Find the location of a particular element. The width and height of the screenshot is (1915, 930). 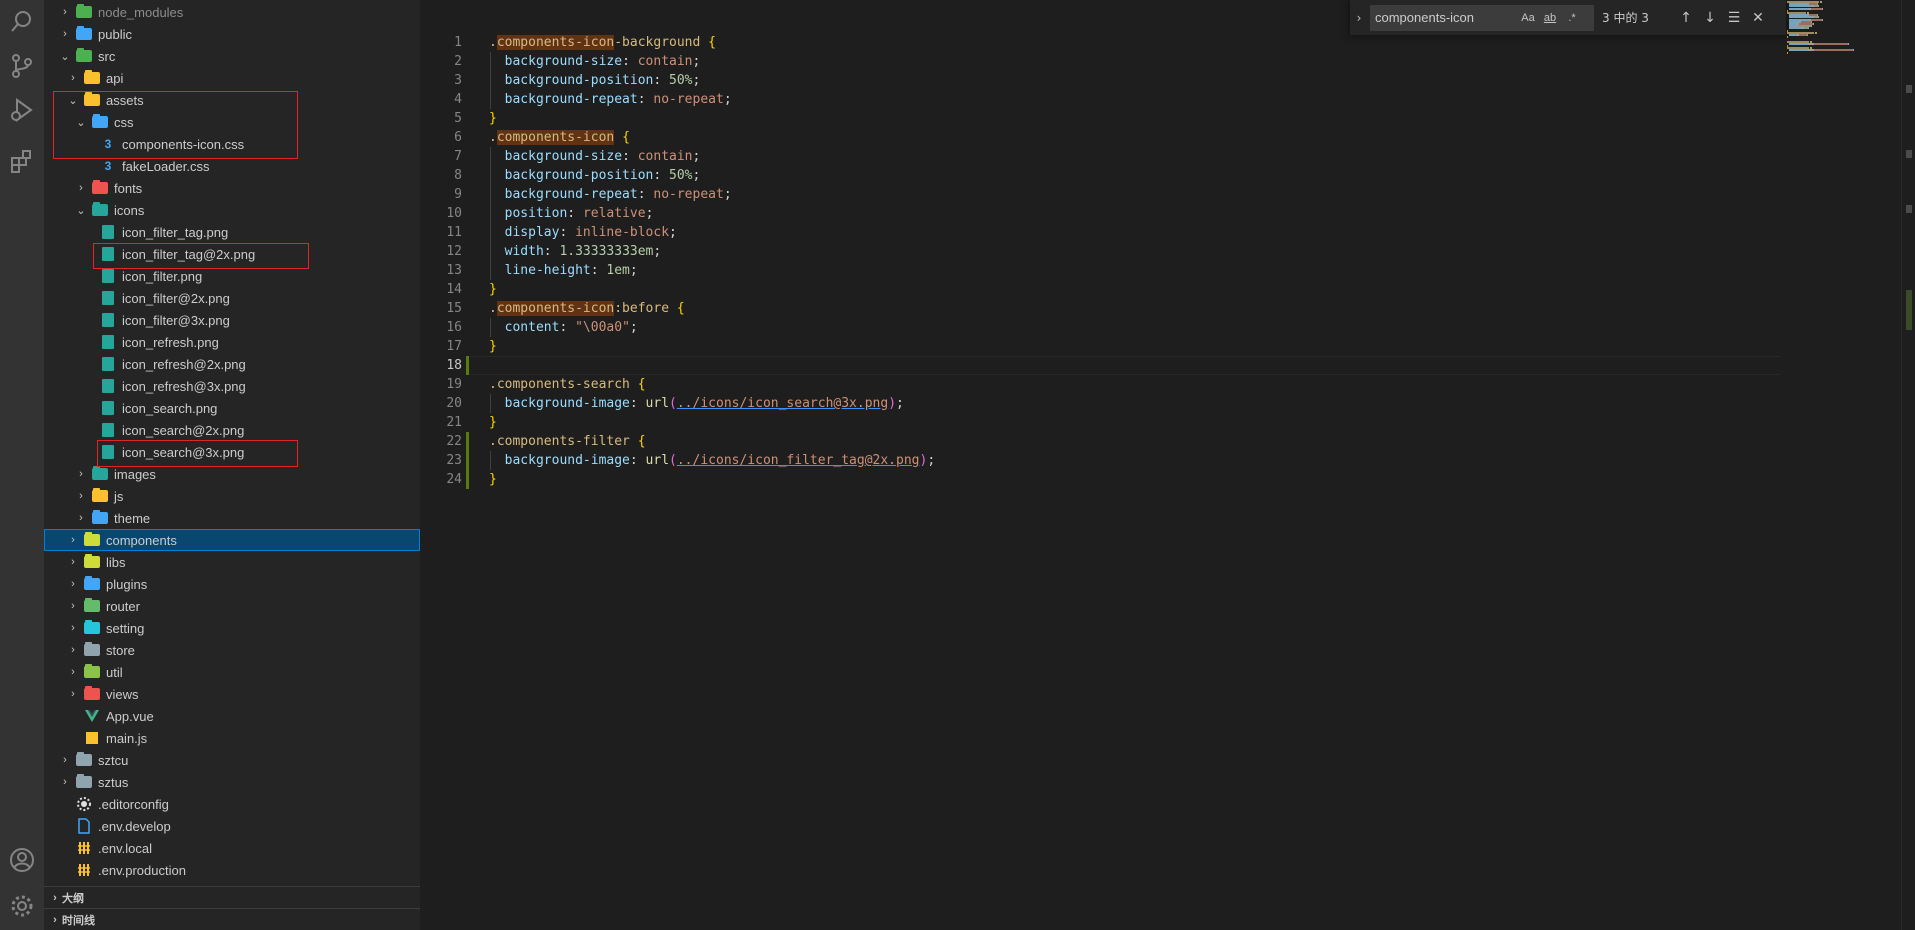

code-line: 5} is located at coordinates (1100, 118).